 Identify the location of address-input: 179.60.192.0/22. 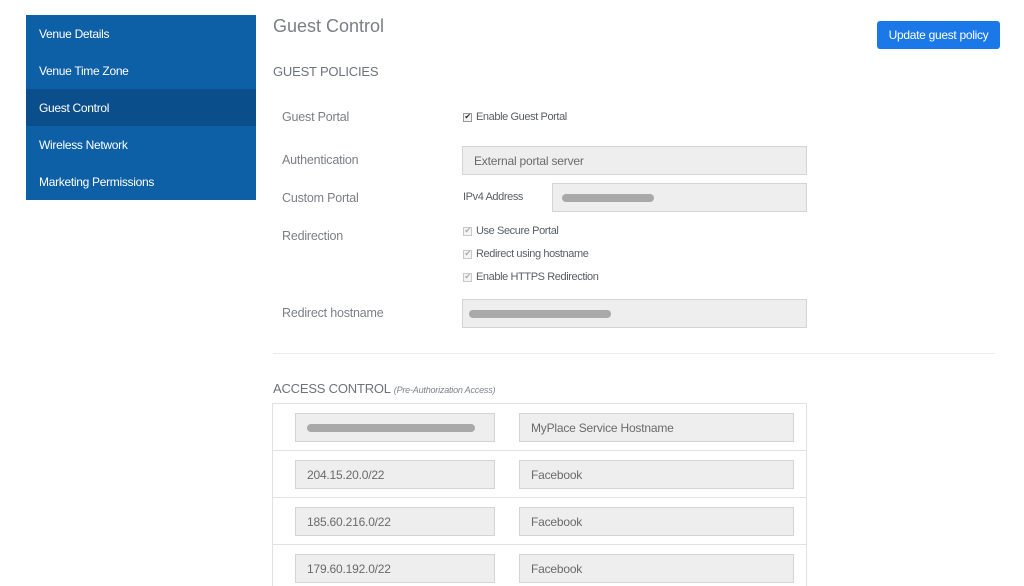
(395, 568).